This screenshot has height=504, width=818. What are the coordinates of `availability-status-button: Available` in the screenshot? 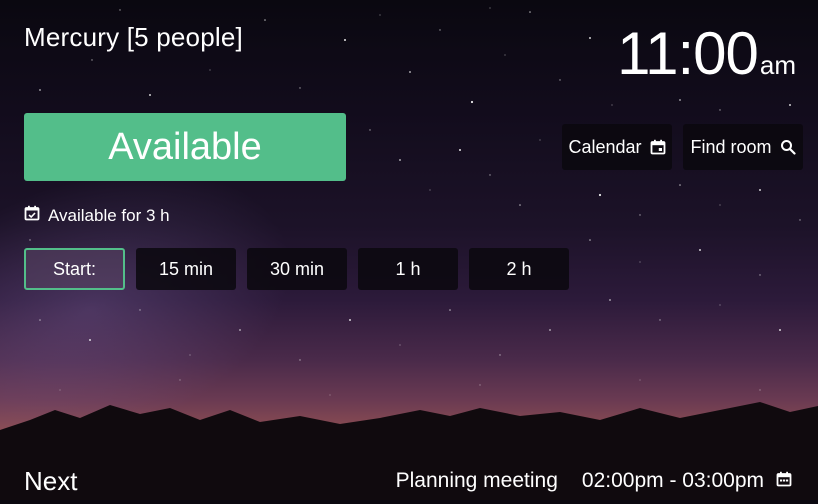 It's located at (185, 147).